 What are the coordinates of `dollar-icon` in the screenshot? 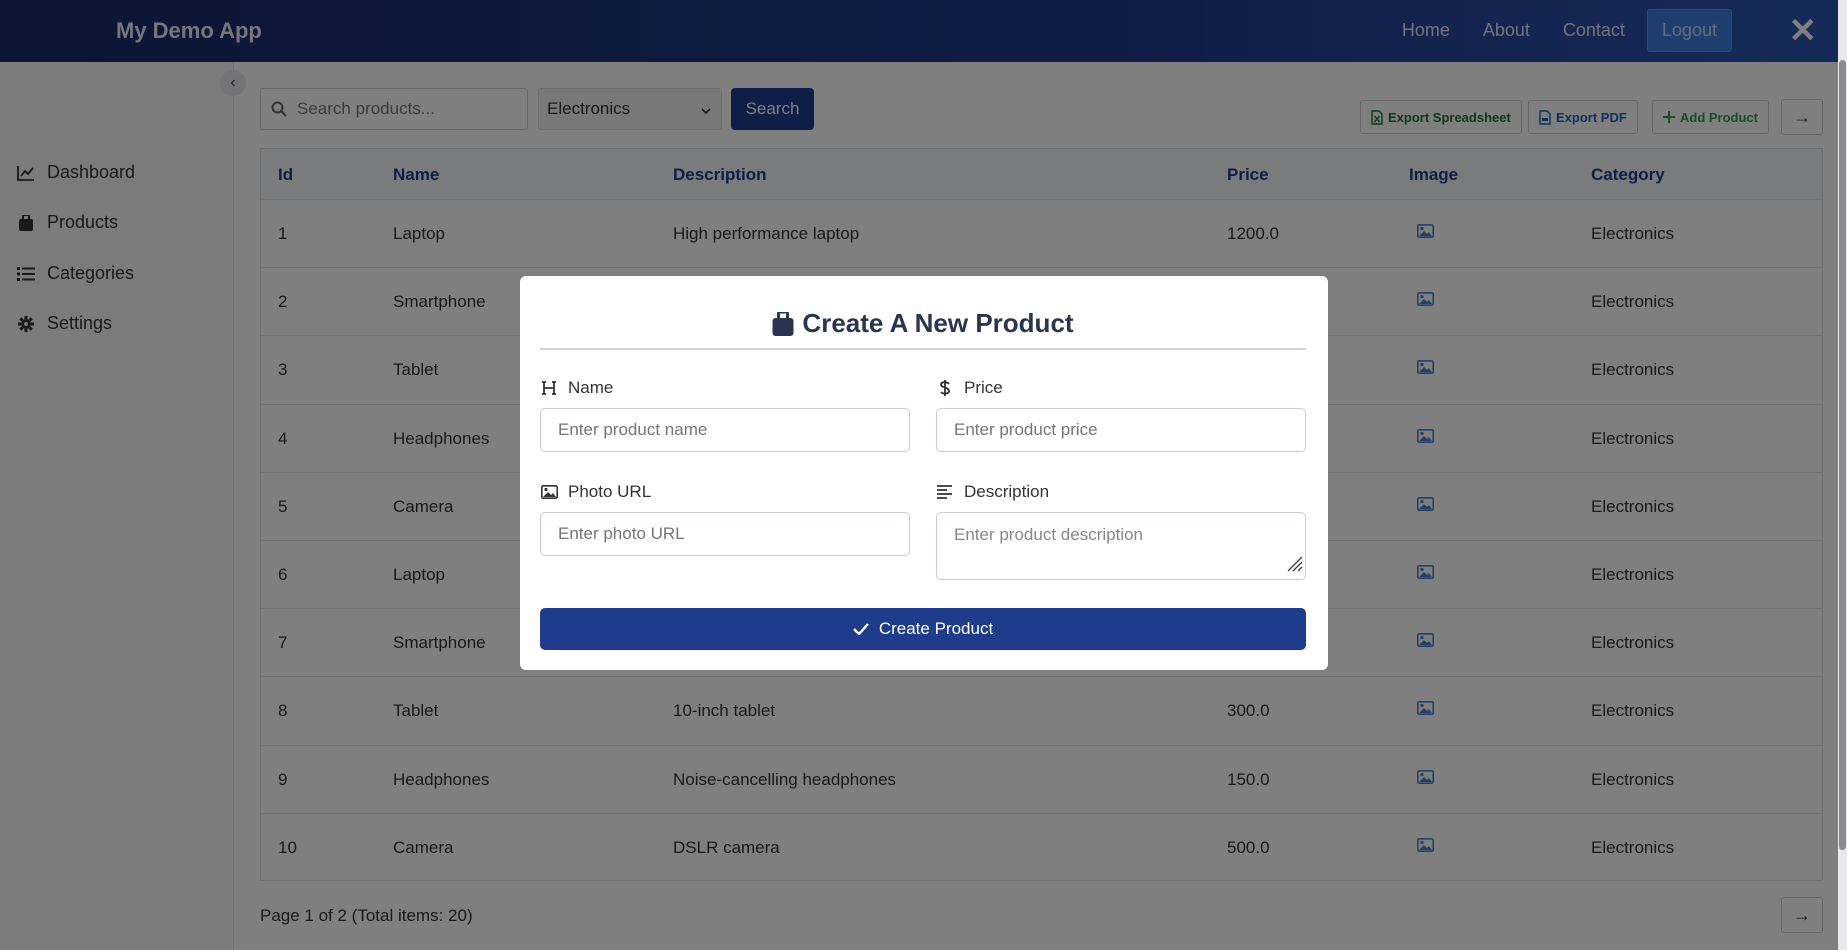 It's located at (945, 388).